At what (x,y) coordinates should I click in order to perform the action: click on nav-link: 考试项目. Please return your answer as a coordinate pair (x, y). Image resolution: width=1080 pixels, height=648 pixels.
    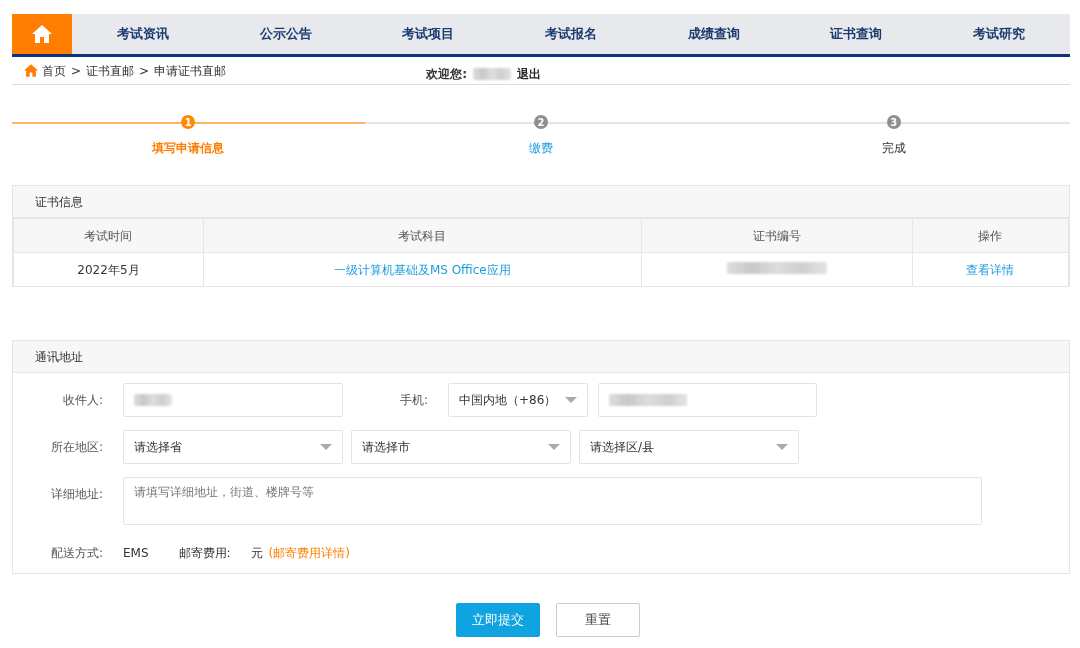
    Looking at the image, I should click on (428, 34).